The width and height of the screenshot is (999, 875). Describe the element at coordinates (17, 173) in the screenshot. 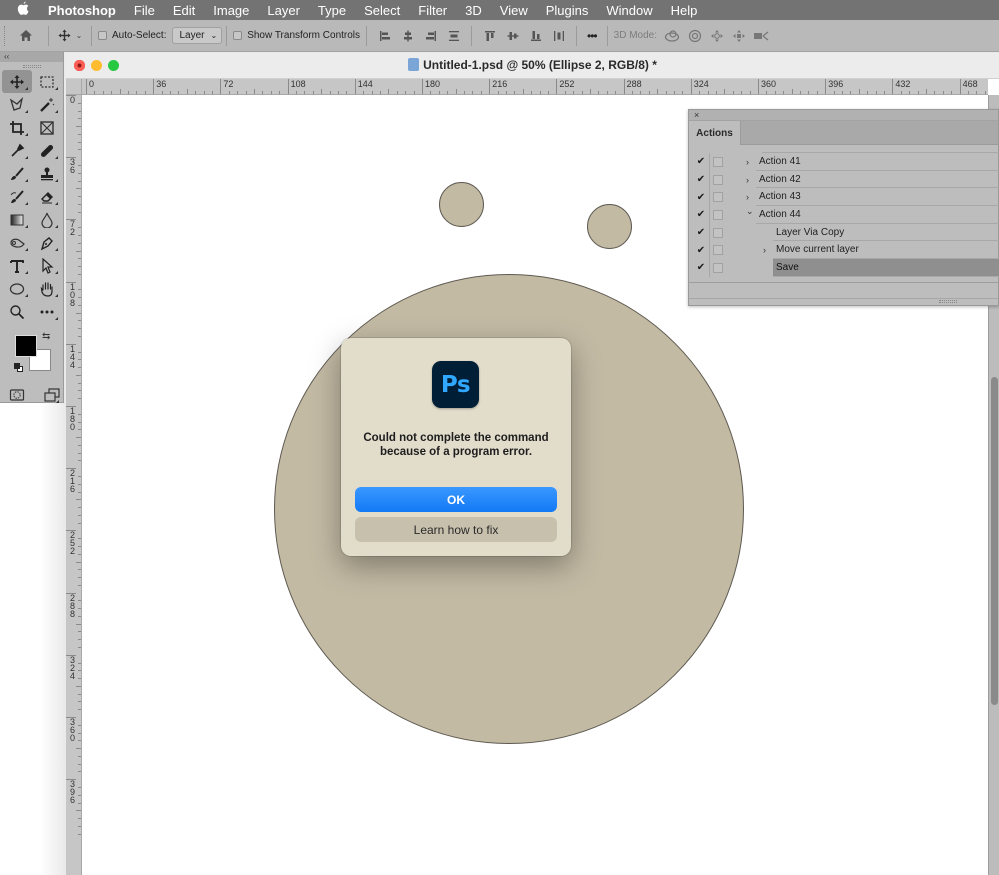

I see `brush-tool` at that location.